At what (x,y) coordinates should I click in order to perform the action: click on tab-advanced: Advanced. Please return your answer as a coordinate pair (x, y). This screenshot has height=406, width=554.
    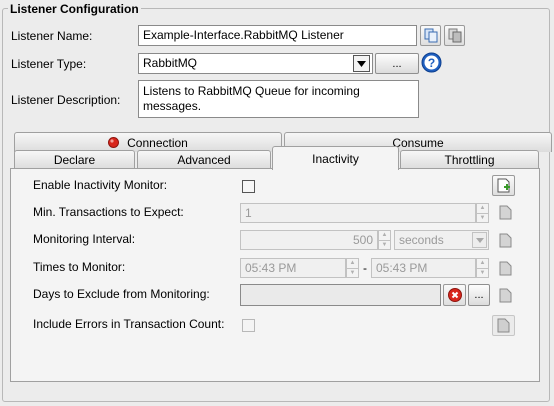
    Looking at the image, I should click on (204, 159).